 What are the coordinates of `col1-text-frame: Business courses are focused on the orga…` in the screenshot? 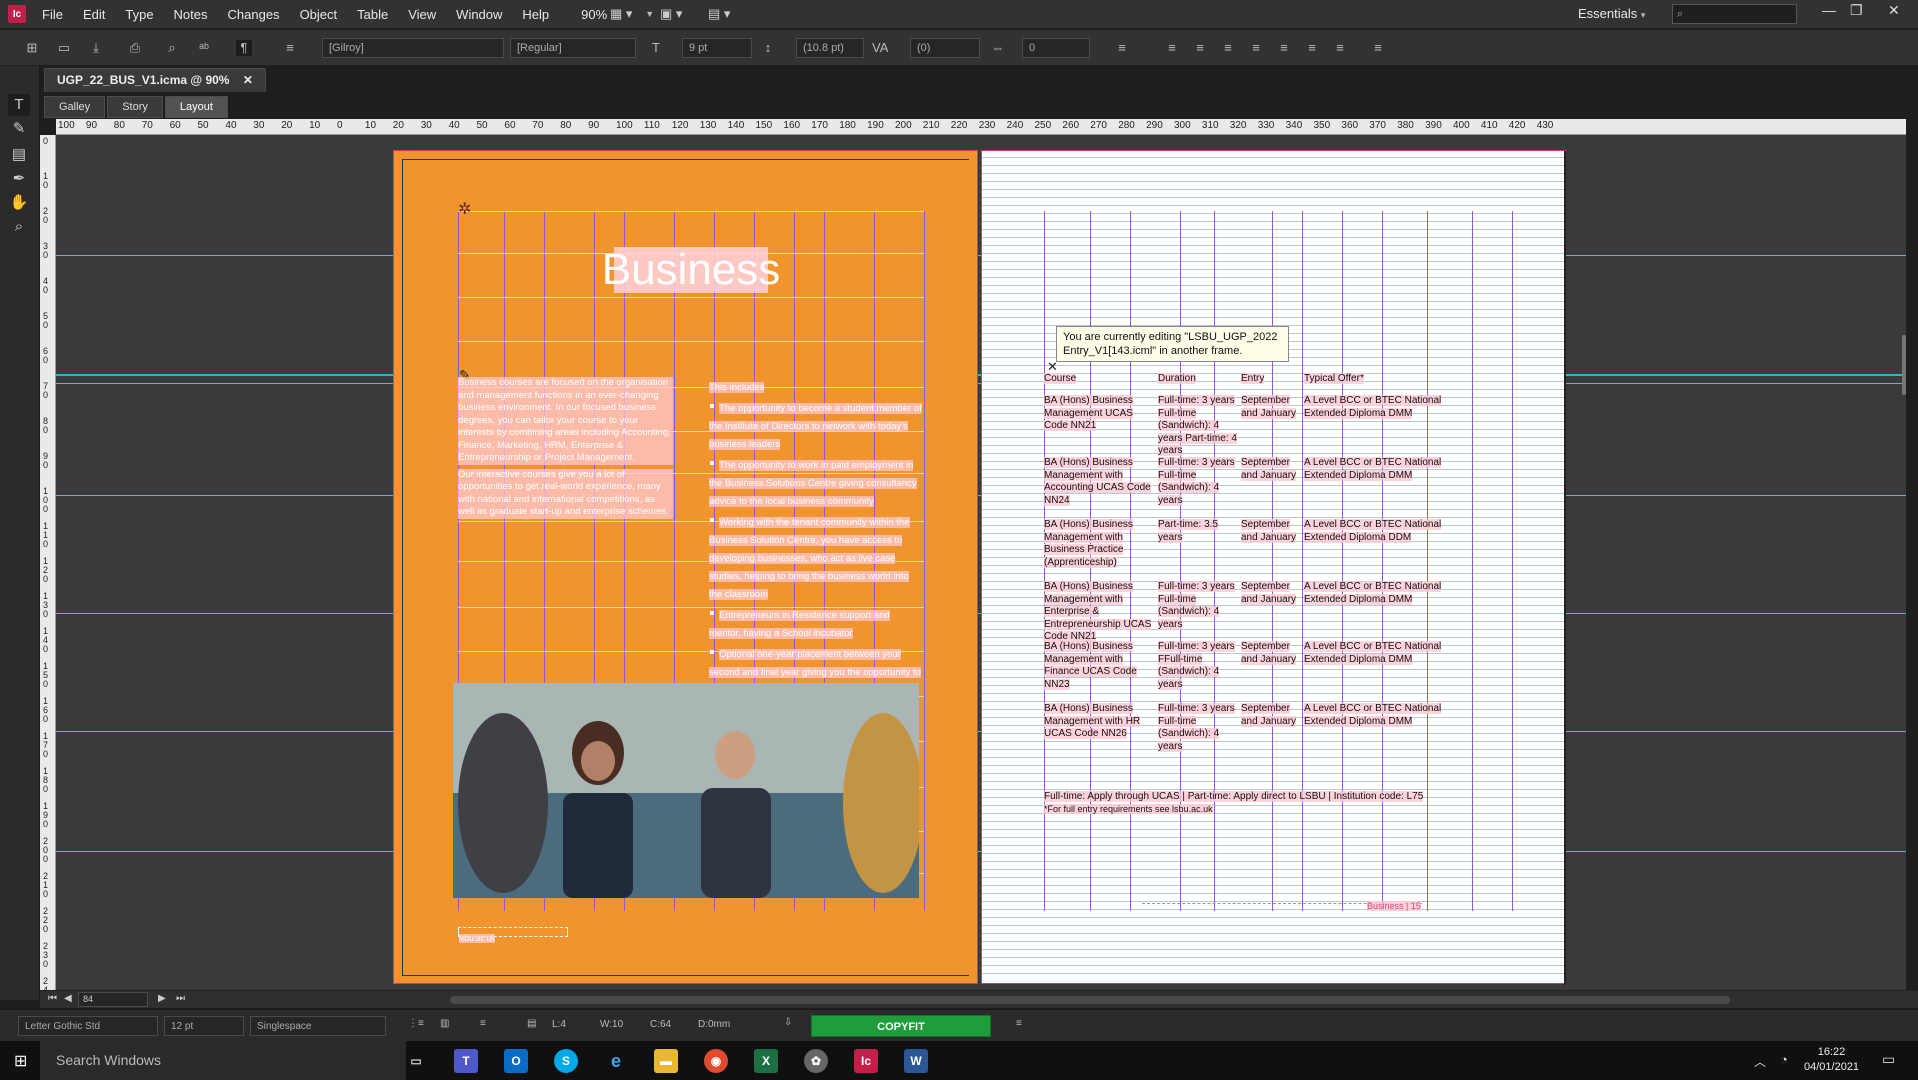 It's located at (565, 448).